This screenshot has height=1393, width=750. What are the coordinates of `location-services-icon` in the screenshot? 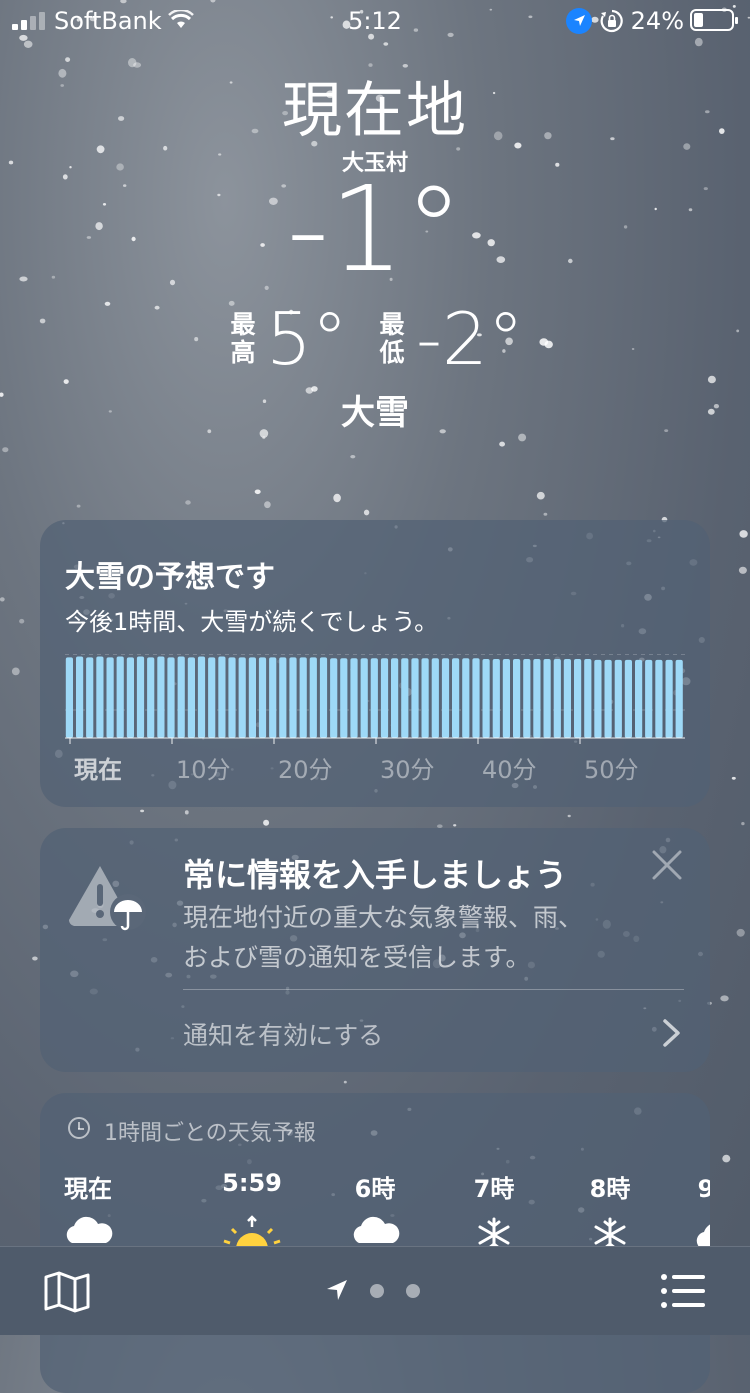 It's located at (579, 21).